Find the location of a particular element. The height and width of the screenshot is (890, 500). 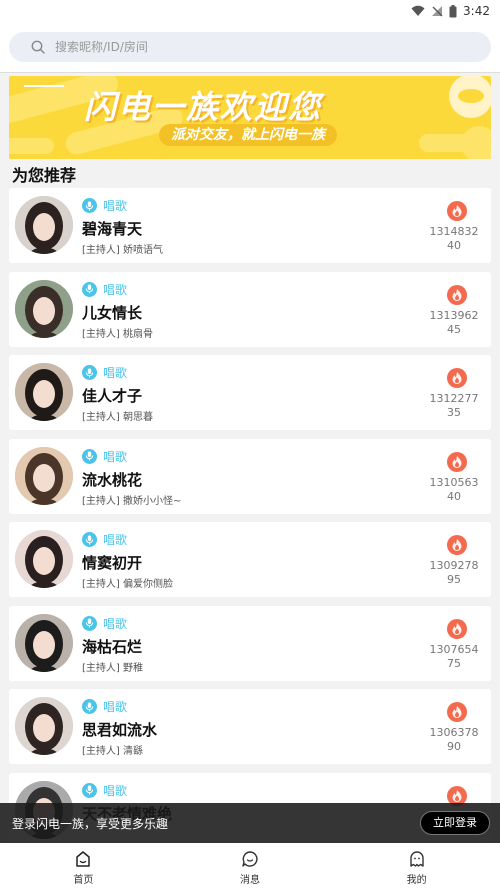

profile-icon is located at coordinates (416, 859).